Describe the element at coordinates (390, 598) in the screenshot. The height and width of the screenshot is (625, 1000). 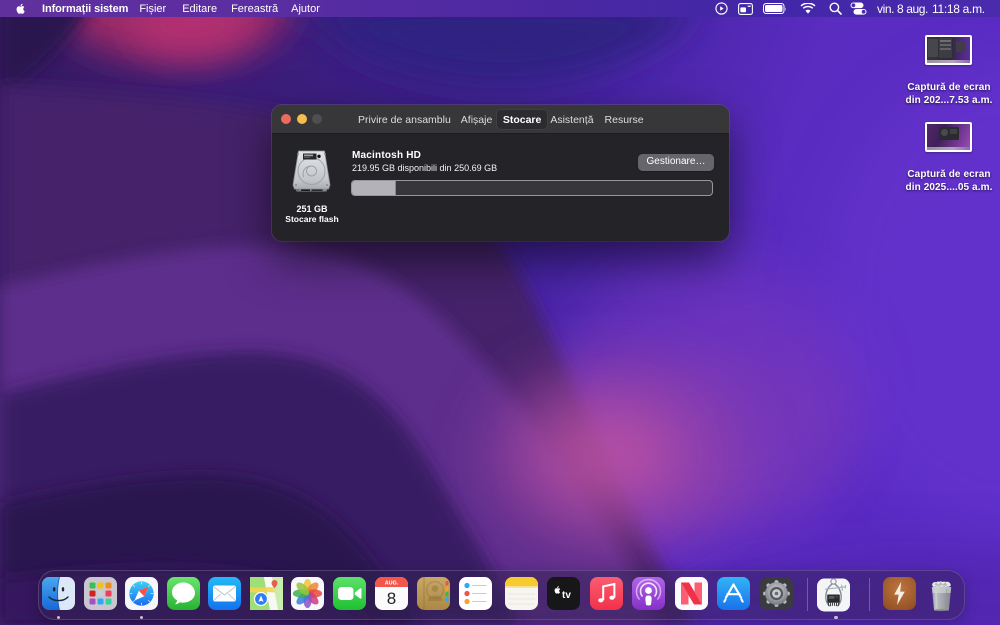
I see `svg-text: 8` at that location.